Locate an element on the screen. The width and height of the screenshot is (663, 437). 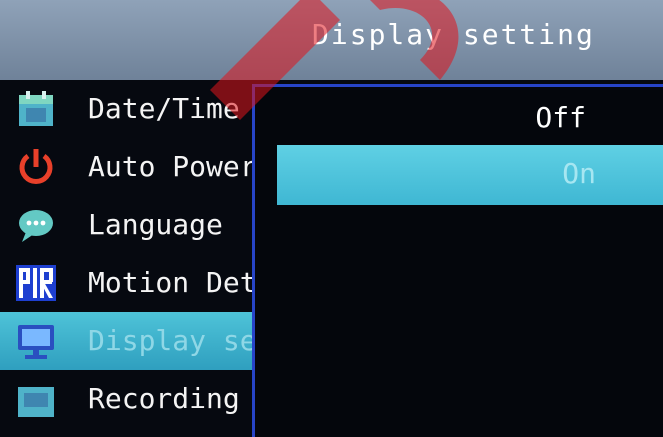
recording-icon is located at coordinates (36, 402).